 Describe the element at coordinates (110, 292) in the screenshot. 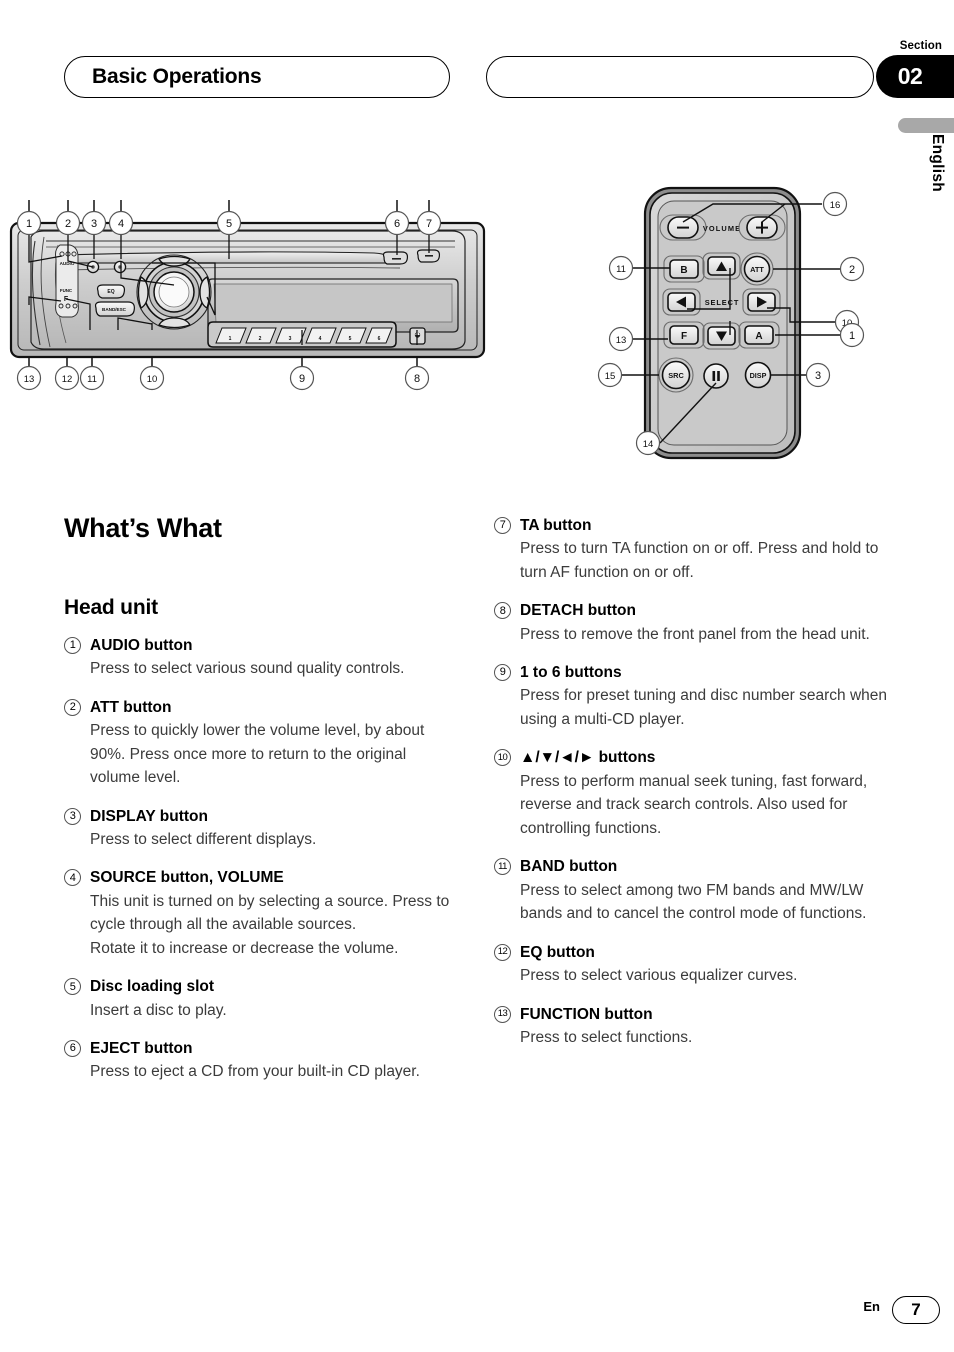

I see `svg-text: EQ` at that location.